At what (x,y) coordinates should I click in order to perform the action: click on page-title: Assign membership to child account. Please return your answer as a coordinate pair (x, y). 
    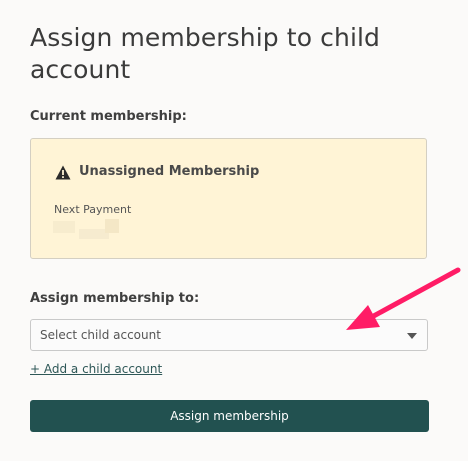
    Looking at the image, I should click on (205, 53).